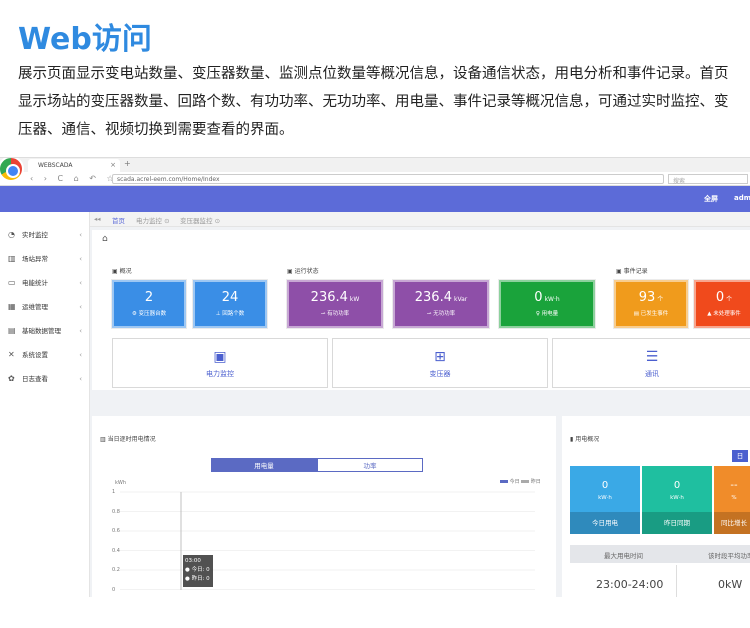 The image size is (750, 628). I want to click on chart-plot, so click(327, 540).